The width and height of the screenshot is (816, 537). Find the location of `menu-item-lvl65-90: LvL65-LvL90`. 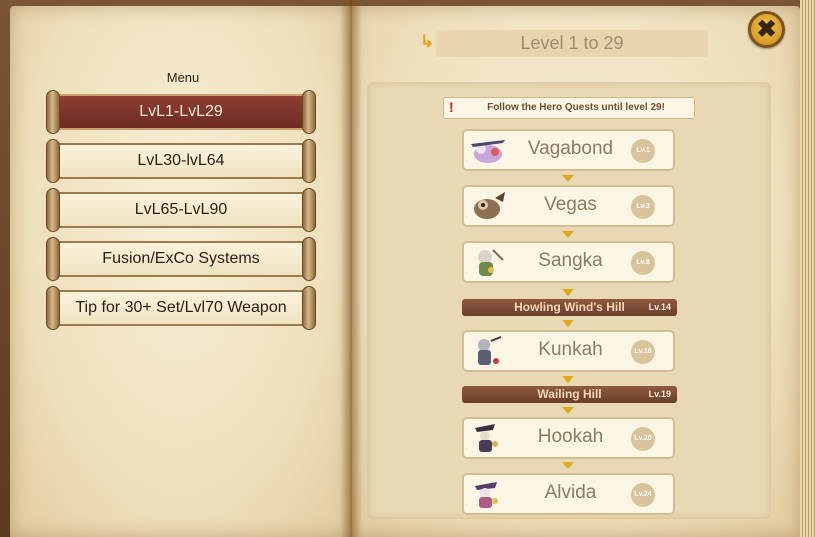

menu-item-lvl65-90: LvL65-LvL90 is located at coordinates (181, 210).